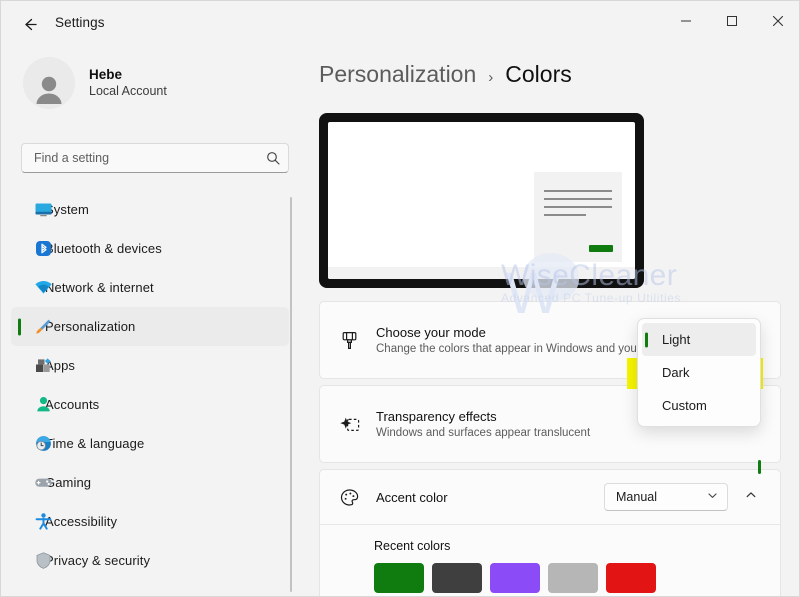  Describe the element at coordinates (43, 288) in the screenshot. I see `wifi-icon` at that location.